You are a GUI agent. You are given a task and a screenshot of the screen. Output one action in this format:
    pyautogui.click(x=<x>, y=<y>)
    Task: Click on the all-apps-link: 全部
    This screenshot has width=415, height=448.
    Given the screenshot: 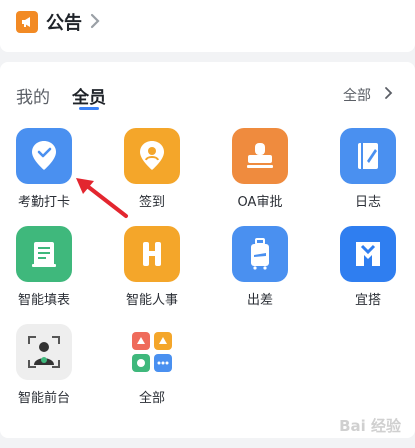 What is the action you would take?
    pyautogui.click(x=357, y=95)
    